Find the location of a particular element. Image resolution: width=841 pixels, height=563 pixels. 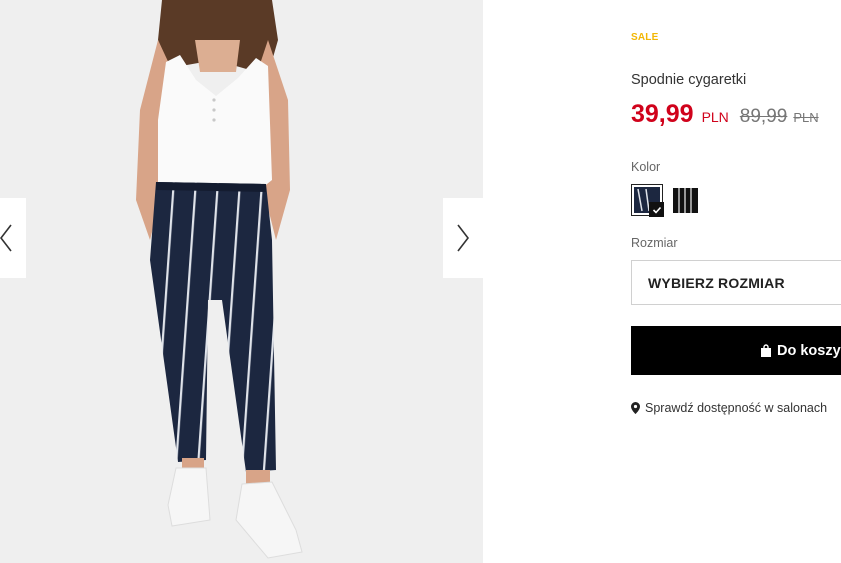

current-price-currency: PLN is located at coordinates (715, 117).